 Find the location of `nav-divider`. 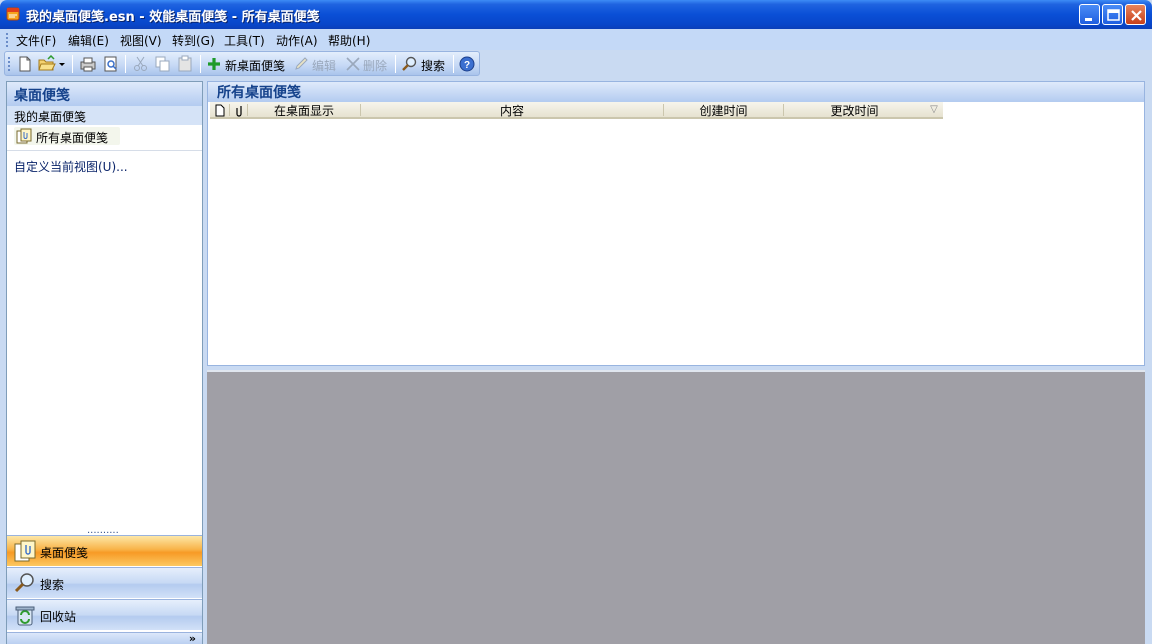

nav-divider is located at coordinates (104, 150).